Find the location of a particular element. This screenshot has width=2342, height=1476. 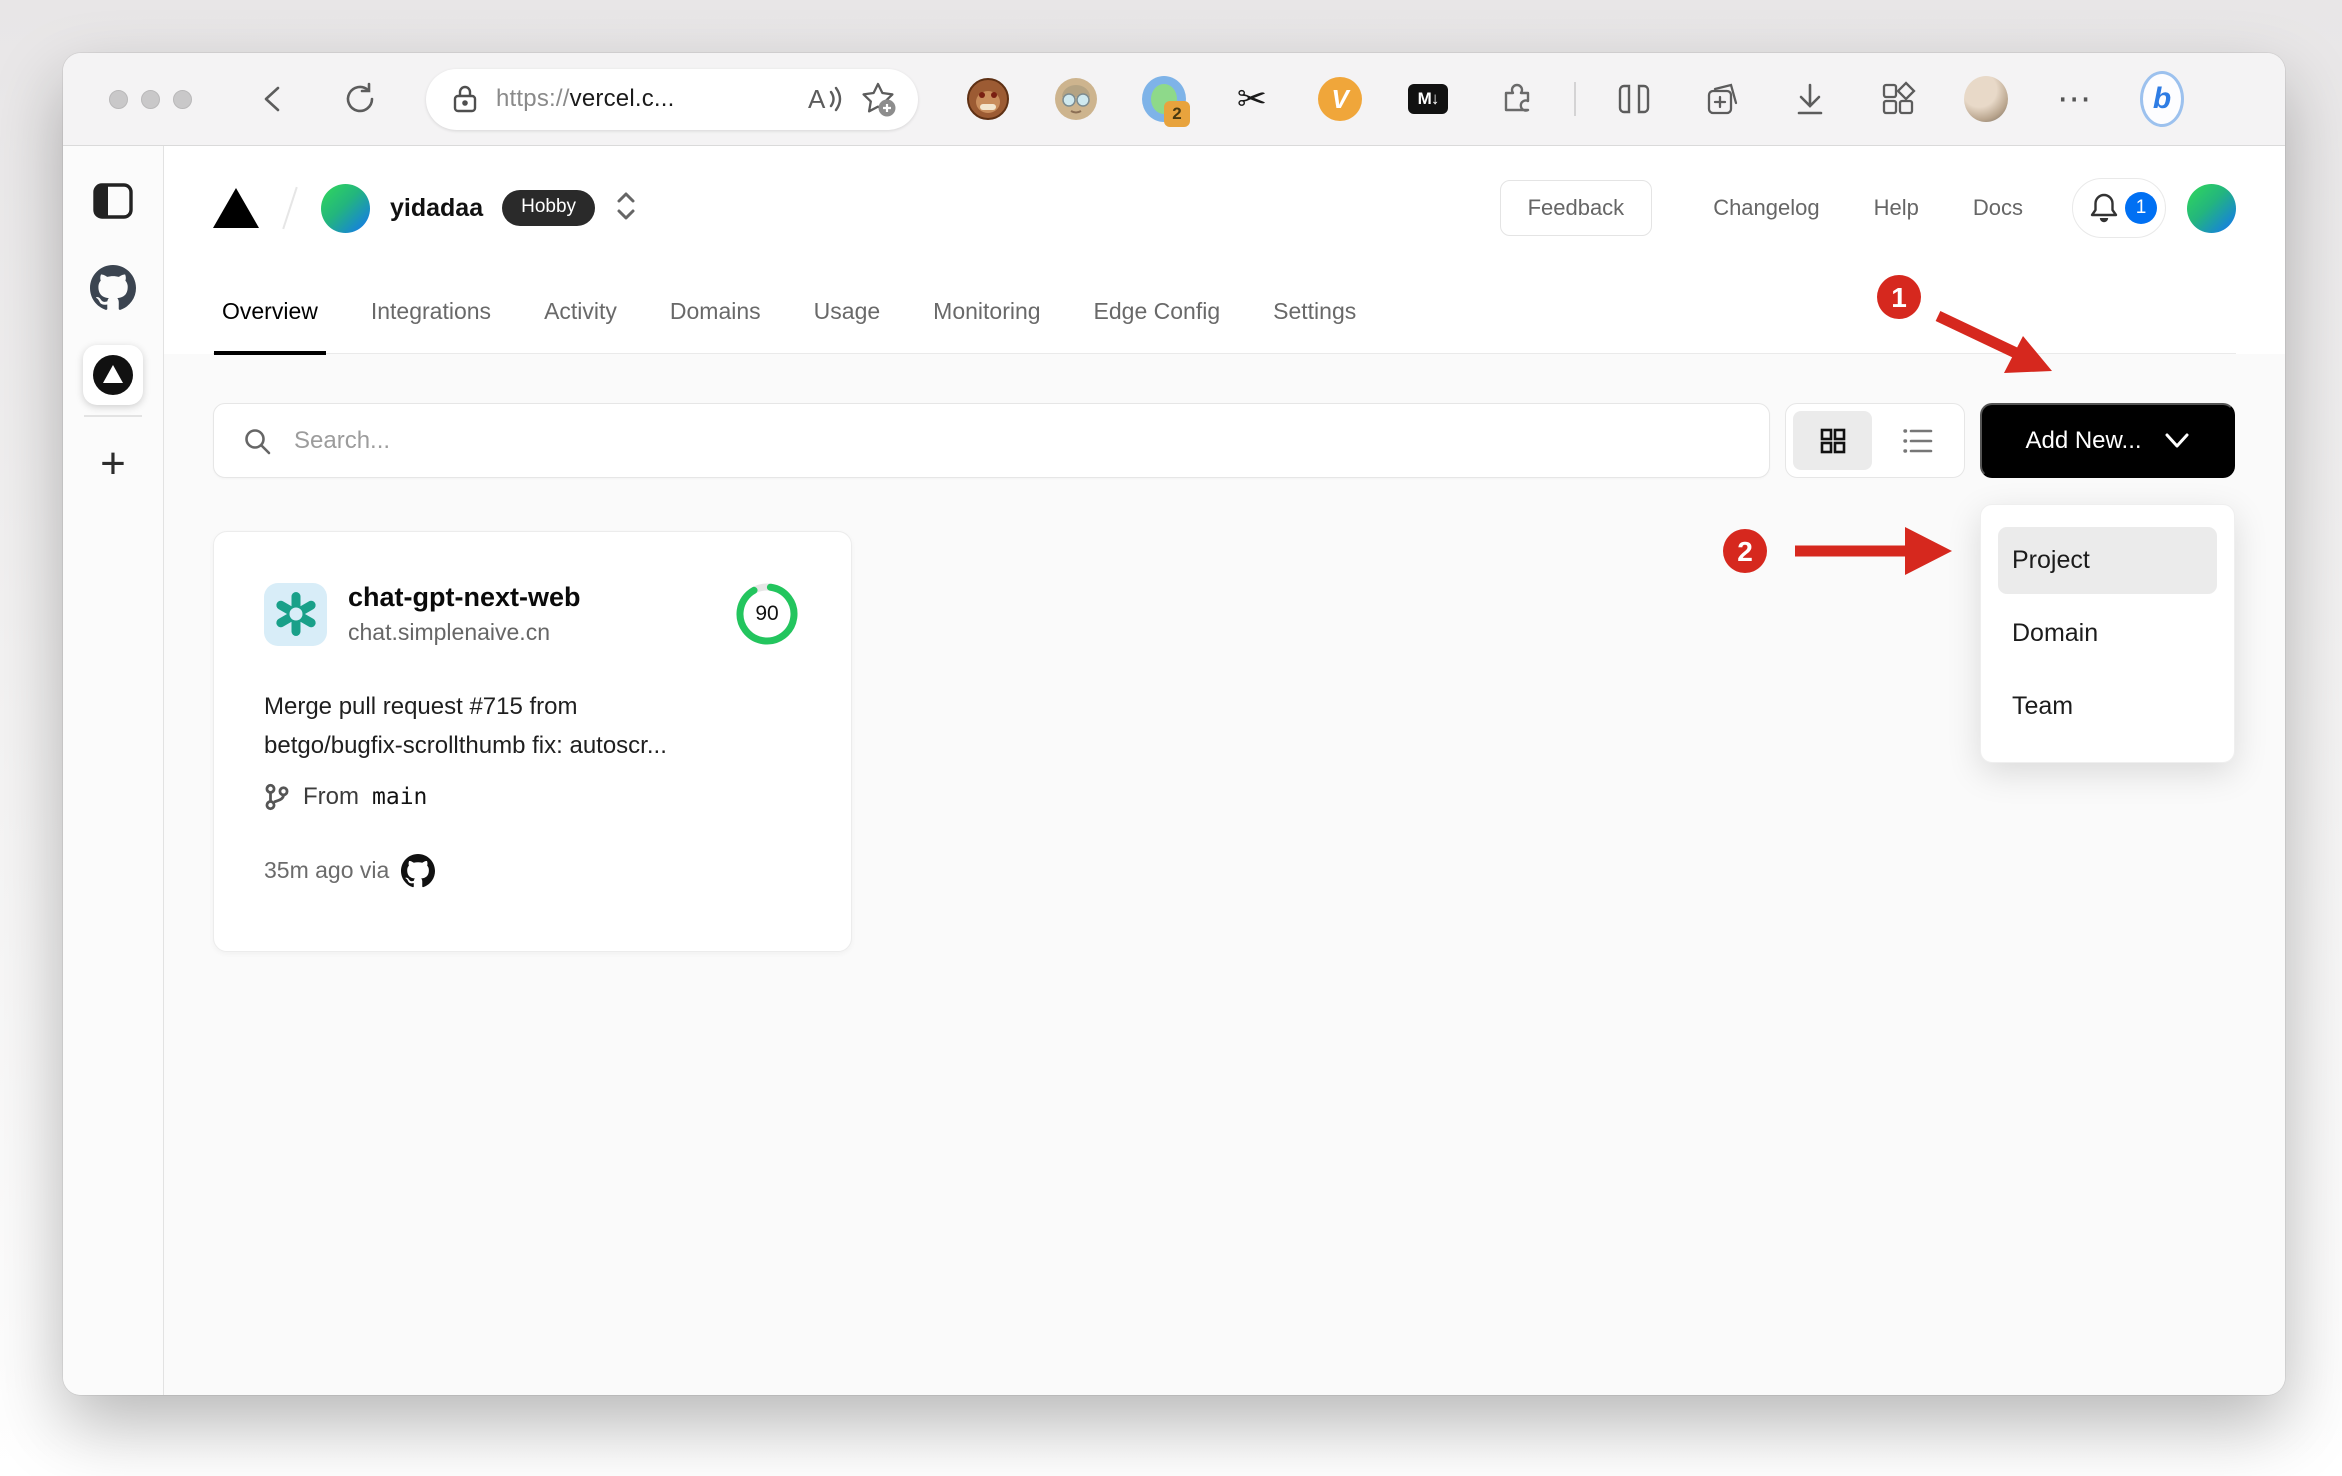

refresh-button is located at coordinates (360, 99).